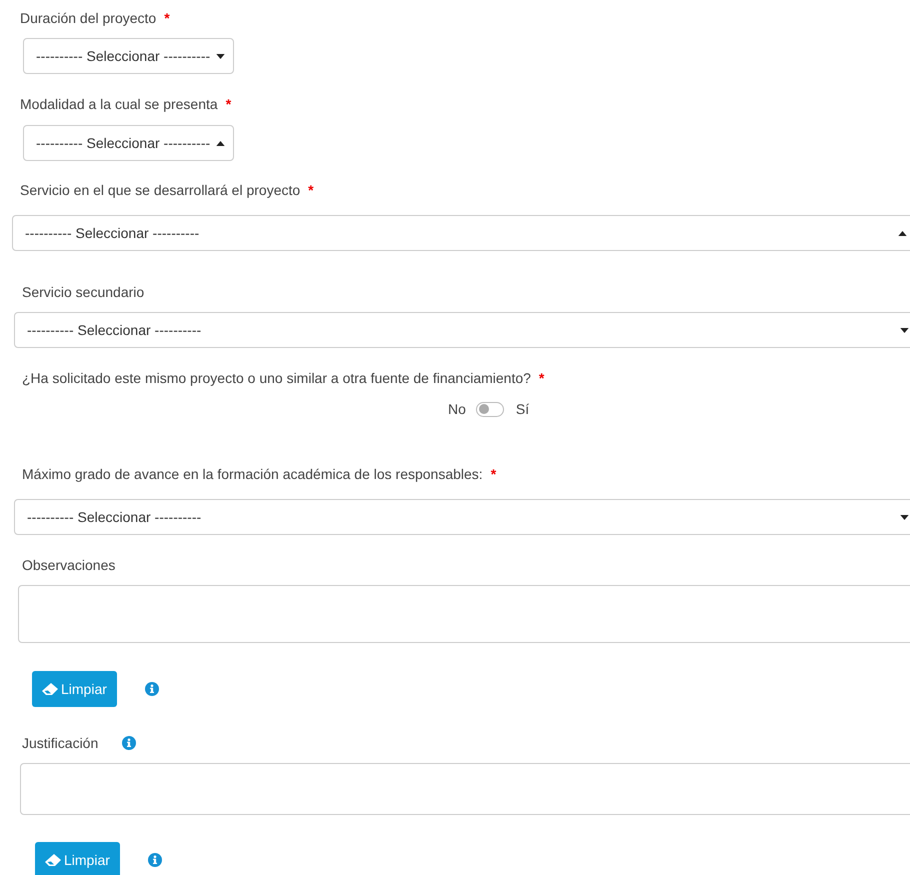 The image size is (910, 875). I want to click on toggle-label: No, so click(457, 409).